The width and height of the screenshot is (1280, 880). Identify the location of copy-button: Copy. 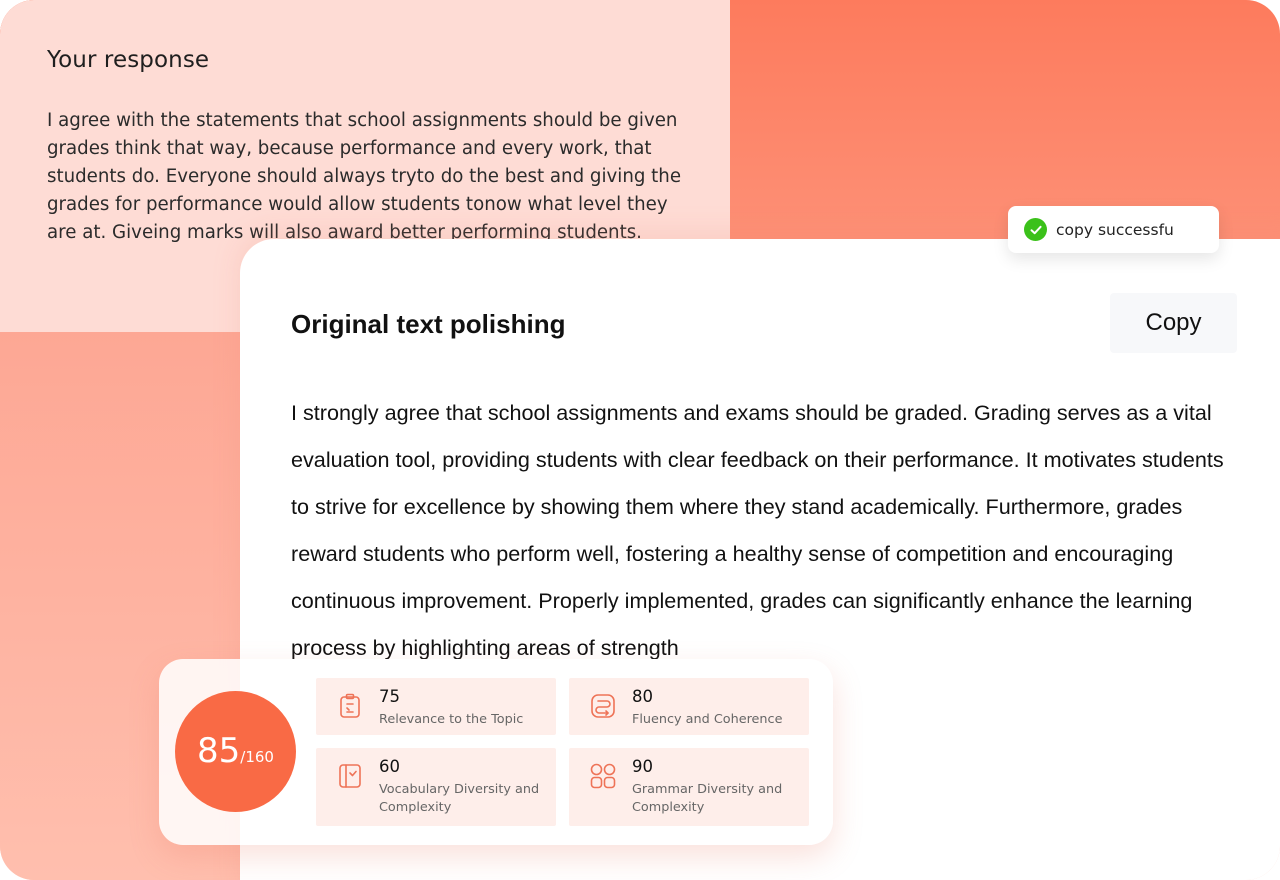
(1173, 323).